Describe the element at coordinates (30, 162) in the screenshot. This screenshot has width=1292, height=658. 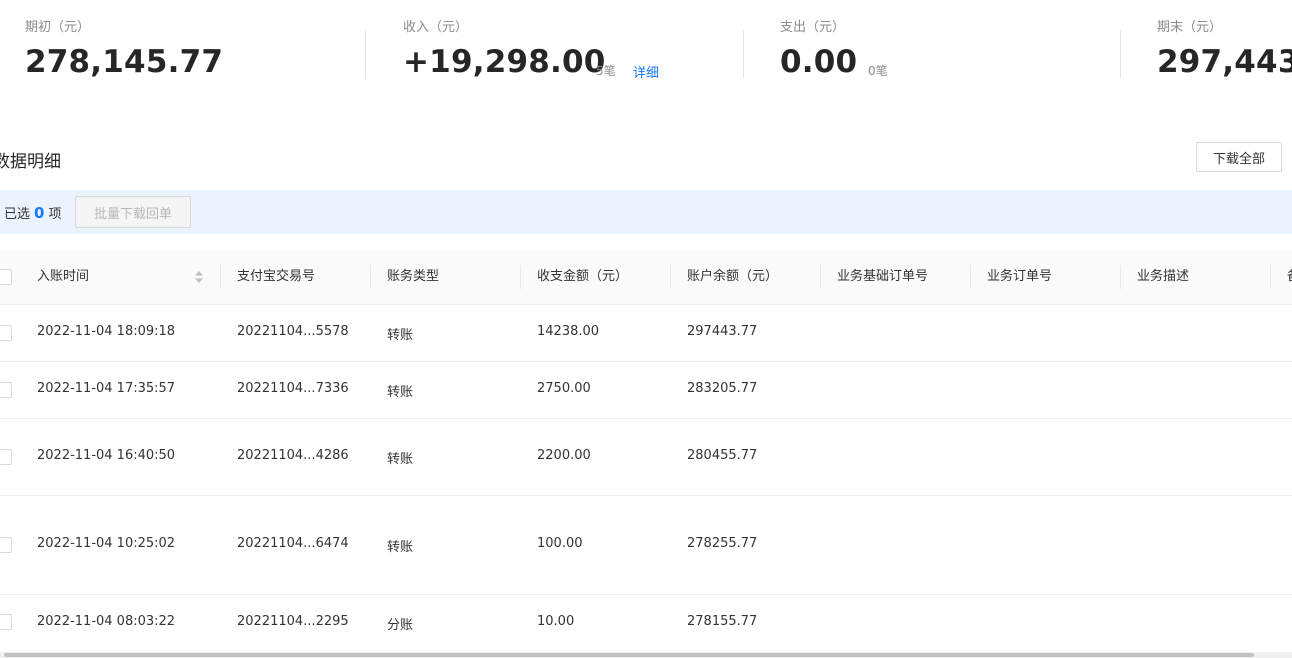
I see `section-title: 数据明细` at that location.